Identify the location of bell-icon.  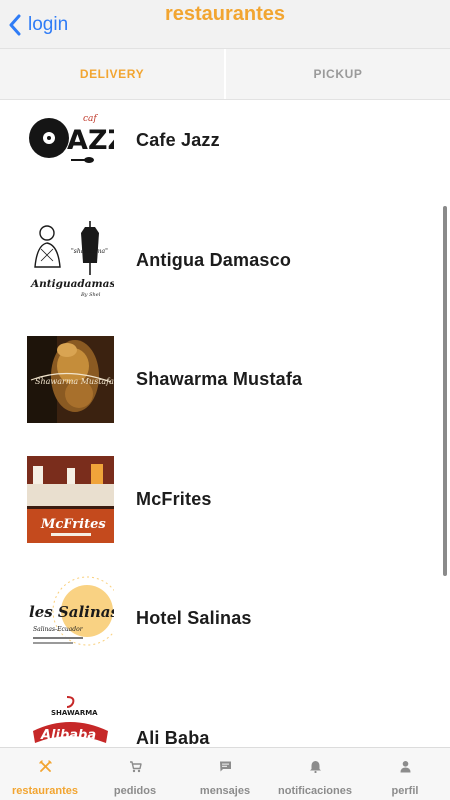
(315, 767).